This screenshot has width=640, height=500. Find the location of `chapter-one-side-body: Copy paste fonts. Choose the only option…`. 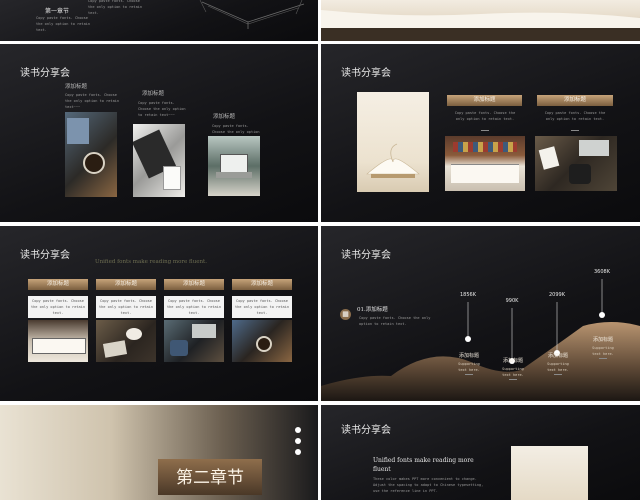

chapter-one-side-body: Copy paste fonts. Choose the only option… is located at coordinates (115, 7).